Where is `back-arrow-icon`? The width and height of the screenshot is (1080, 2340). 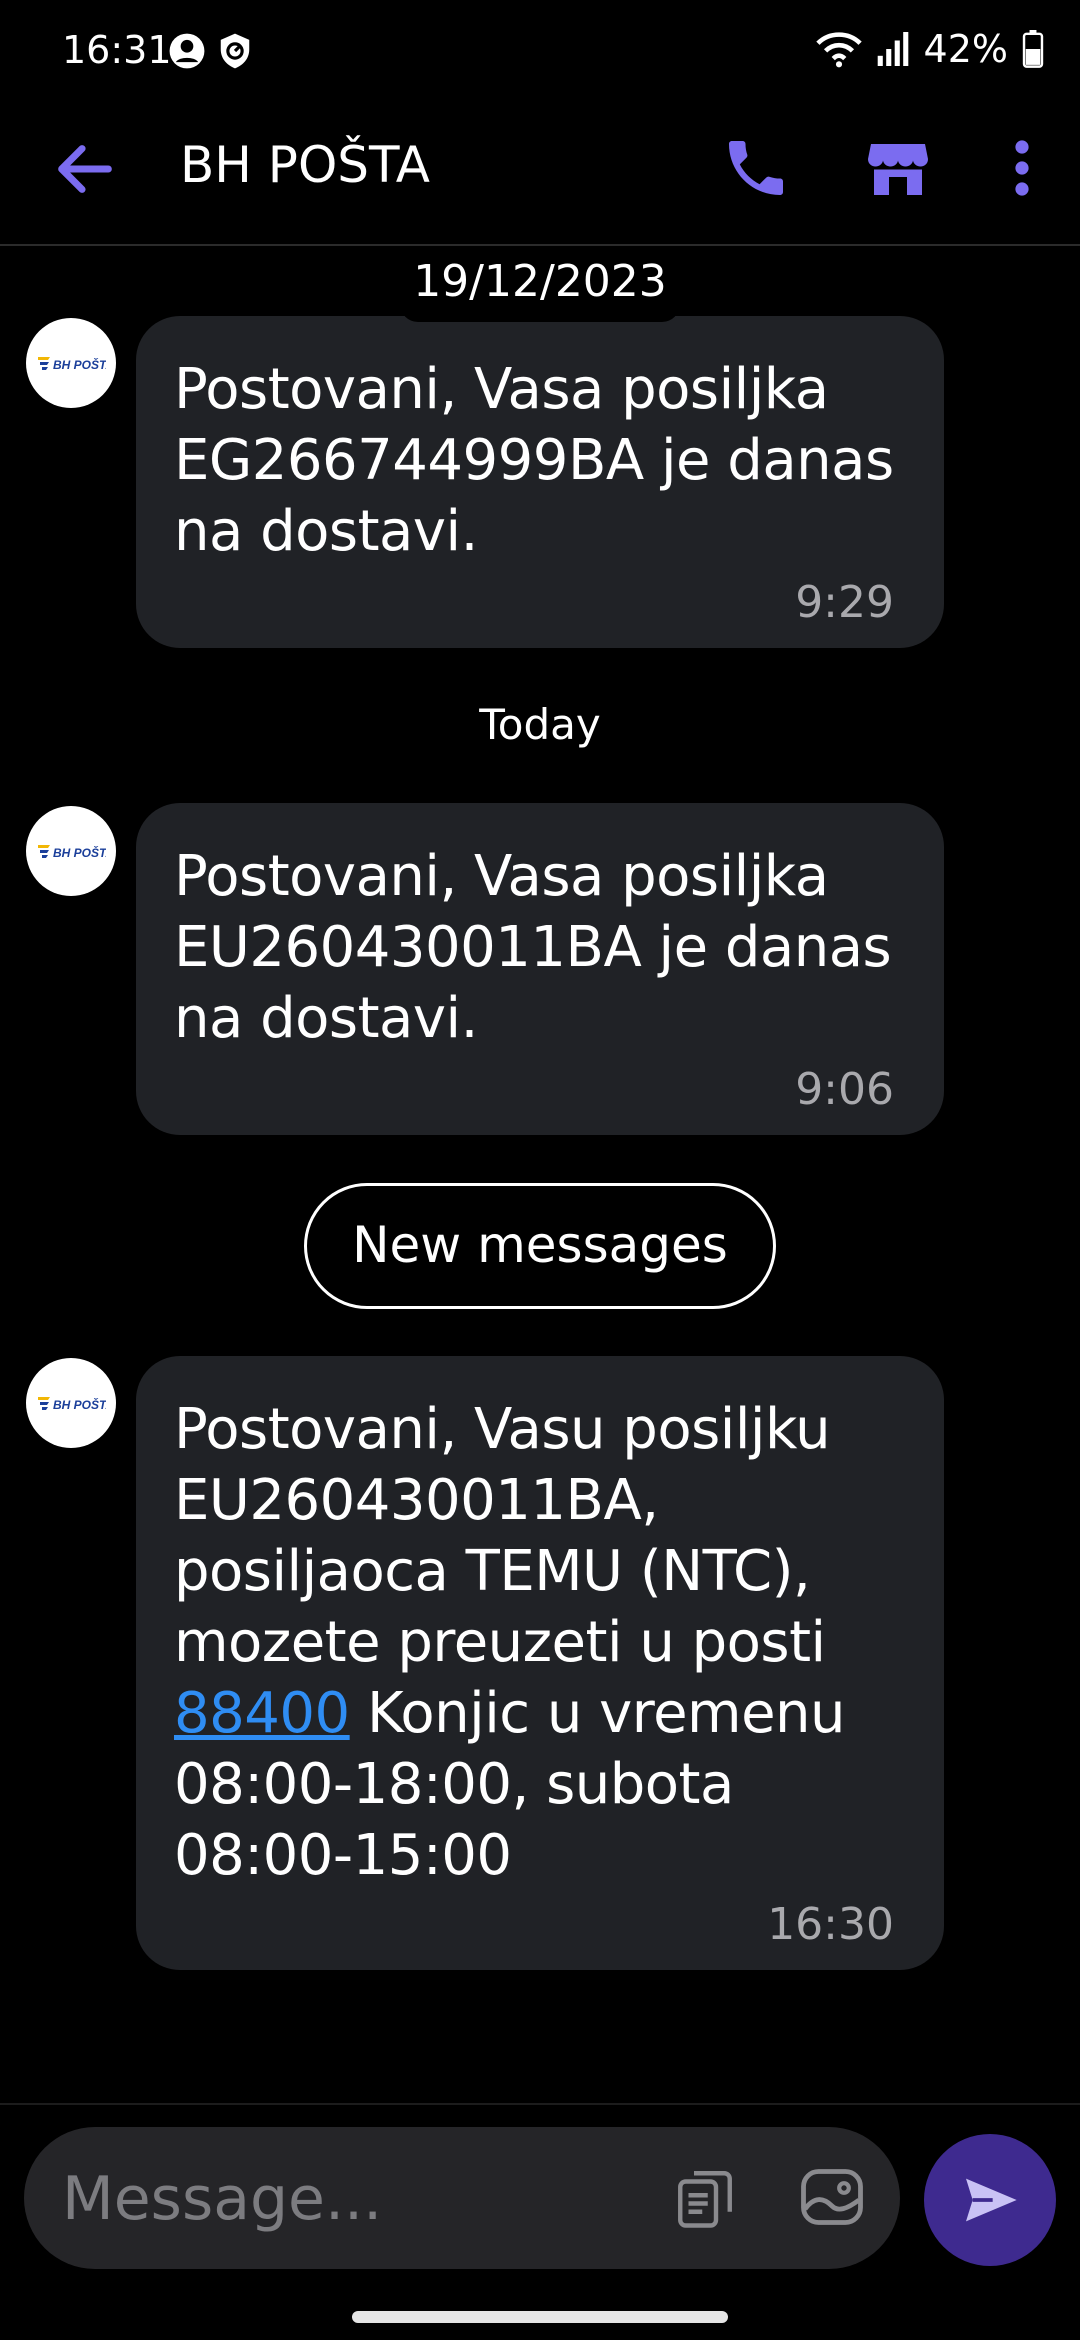 back-arrow-icon is located at coordinates (85, 169).